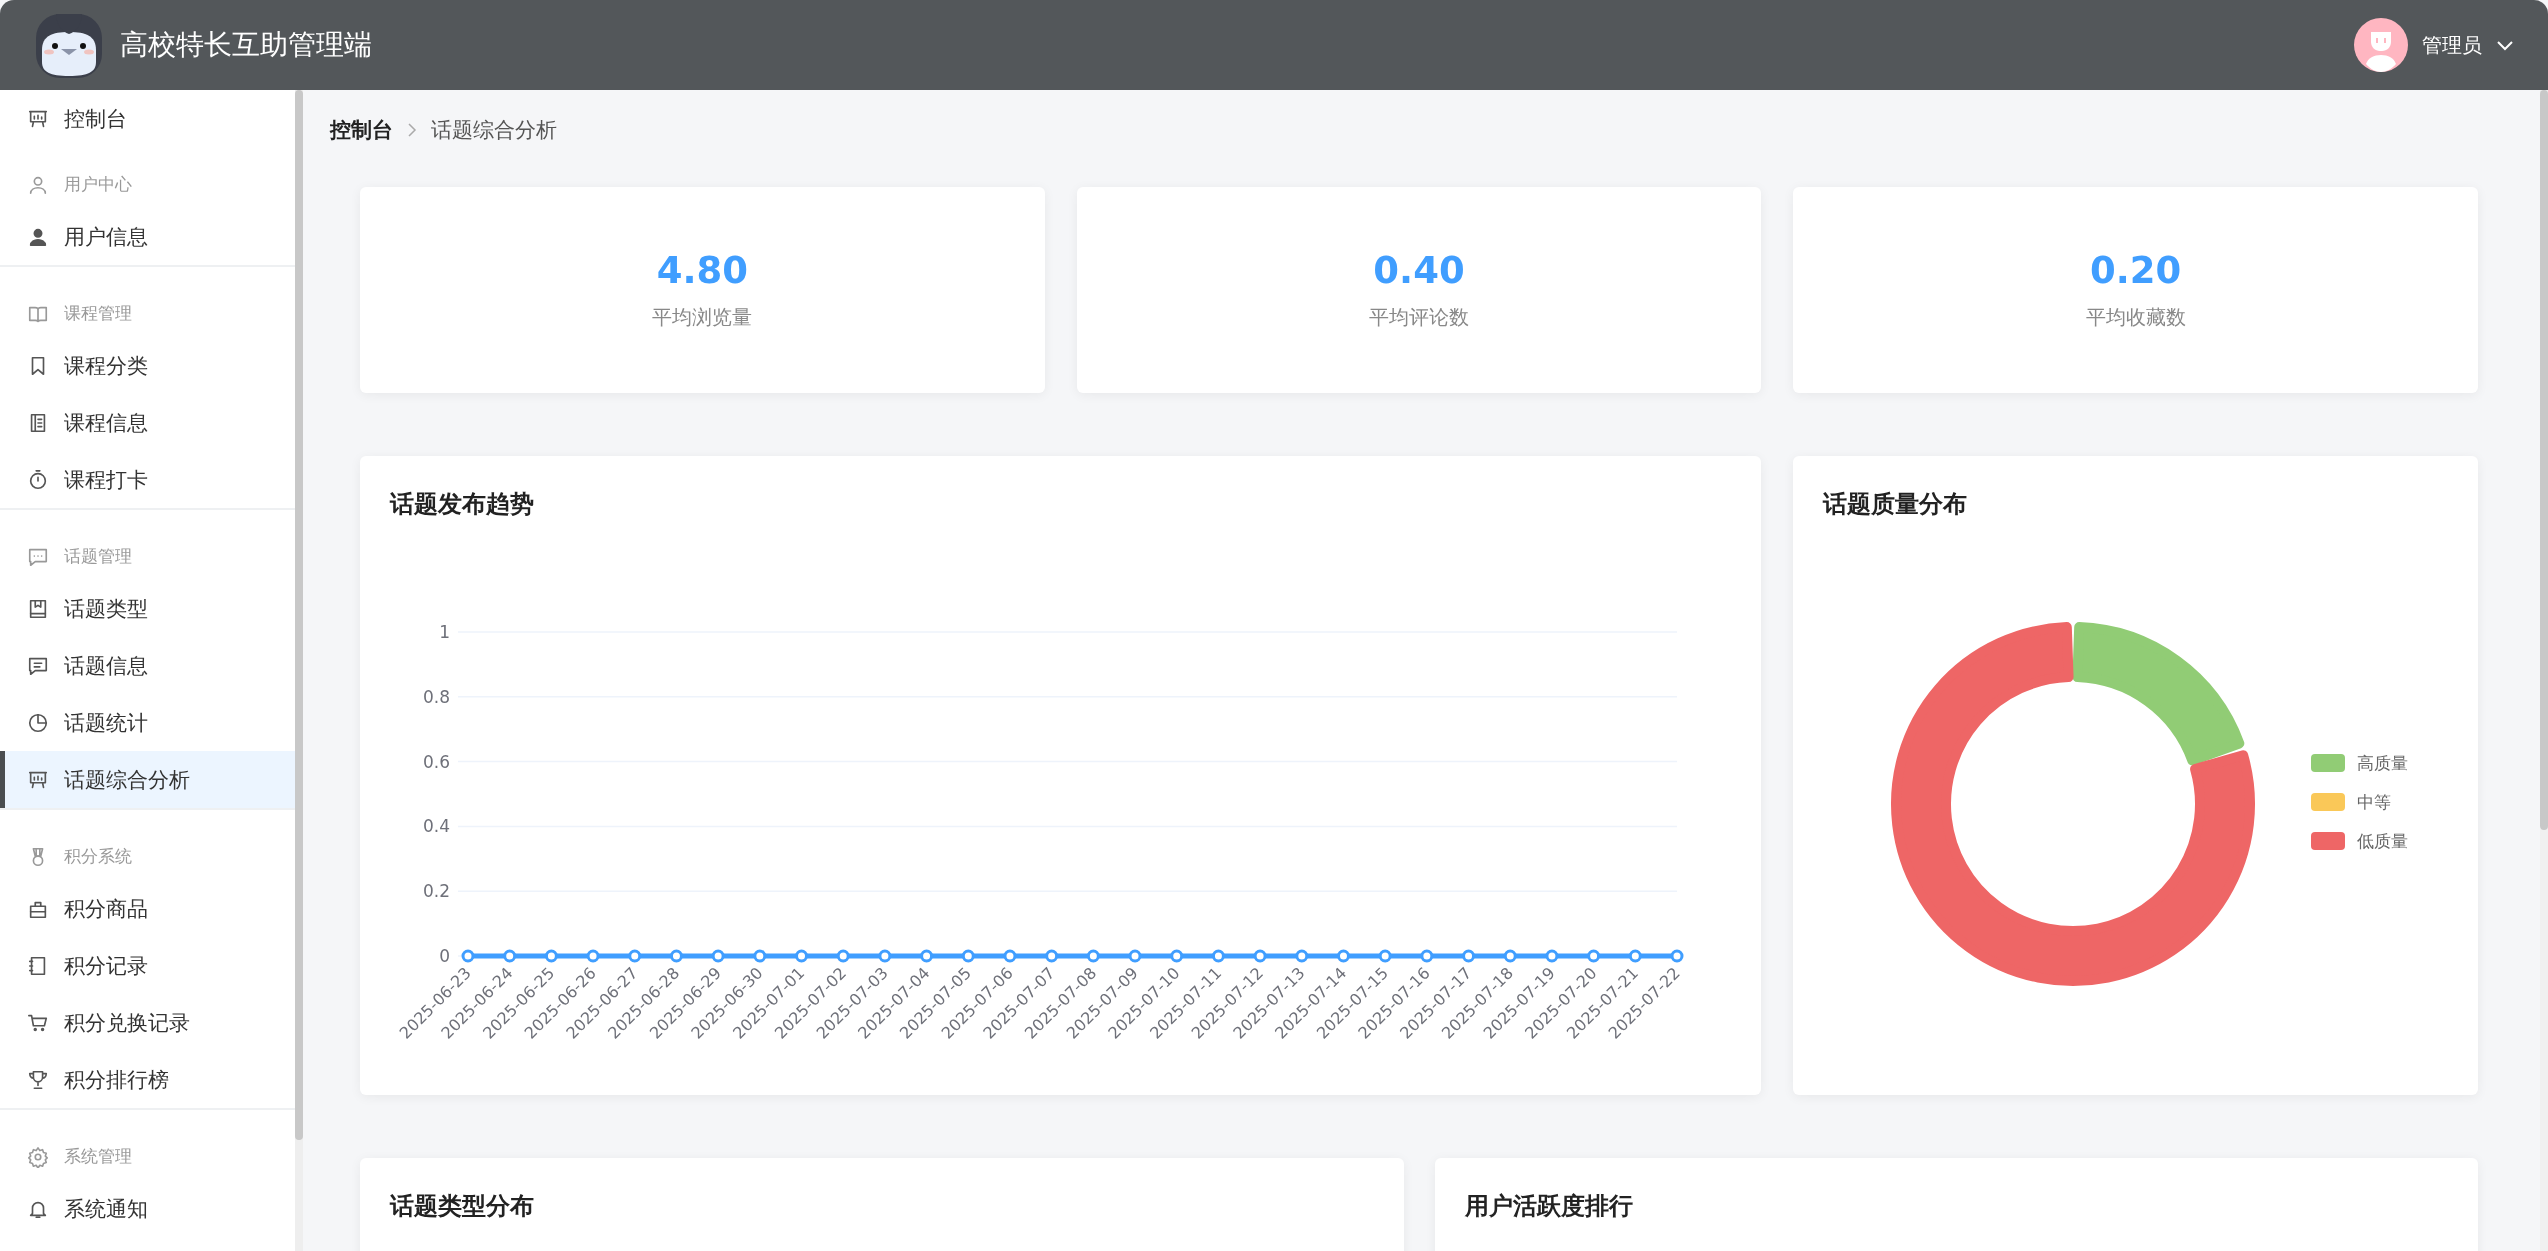 The width and height of the screenshot is (2548, 1251). What do you see at coordinates (147, 479) in the screenshot?
I see `sidebar-item: 课程打卡` at bounding box center [147, 479].